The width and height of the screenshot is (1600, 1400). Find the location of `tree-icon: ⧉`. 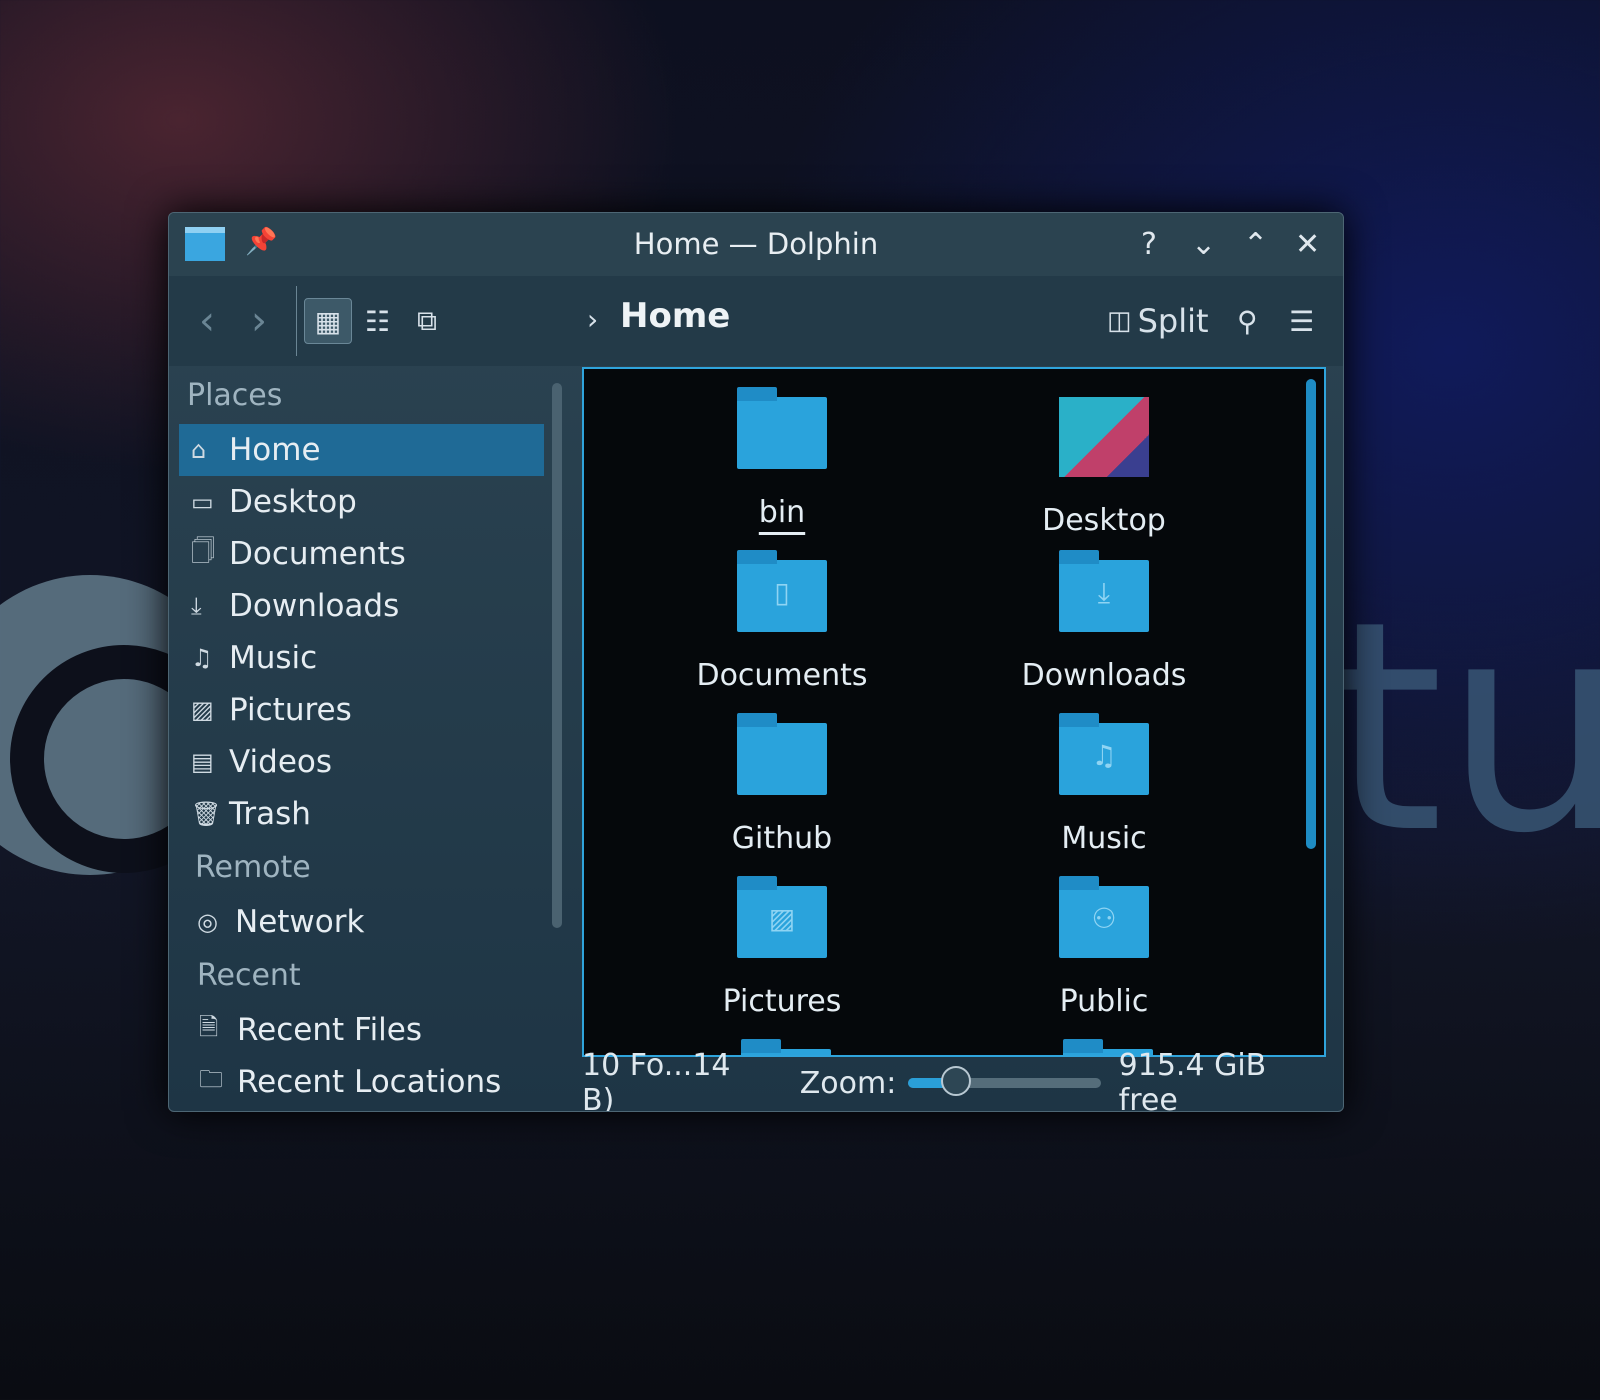

tree-icon: ⧉ is located at coordinates (427, 320).